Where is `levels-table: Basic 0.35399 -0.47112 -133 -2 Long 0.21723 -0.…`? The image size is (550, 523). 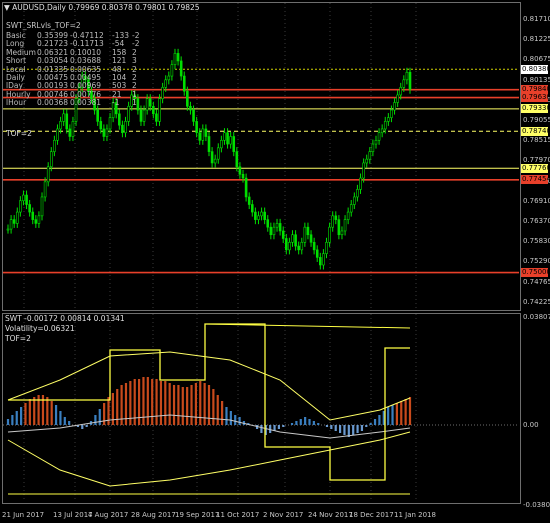
levels-table: Basic 0.35399 -0.47112 -133 -2 Long 0.21723 -0.… is located at coordinates (74, 69).